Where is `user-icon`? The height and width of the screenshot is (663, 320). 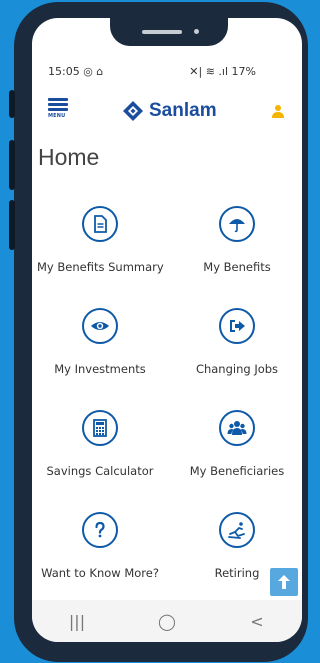
user-icon is located at coordinates (278, 111).